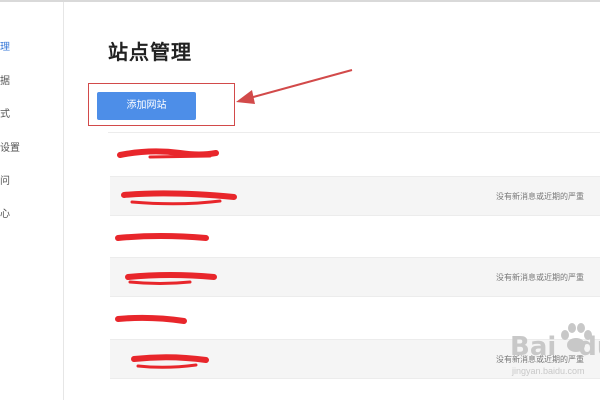 Image resolution: width=600 pixels, height=400 pixels. Describe the element at coordinates (11, 80) in the screenshot. I see `sidebar-item-data: 据` at that location.